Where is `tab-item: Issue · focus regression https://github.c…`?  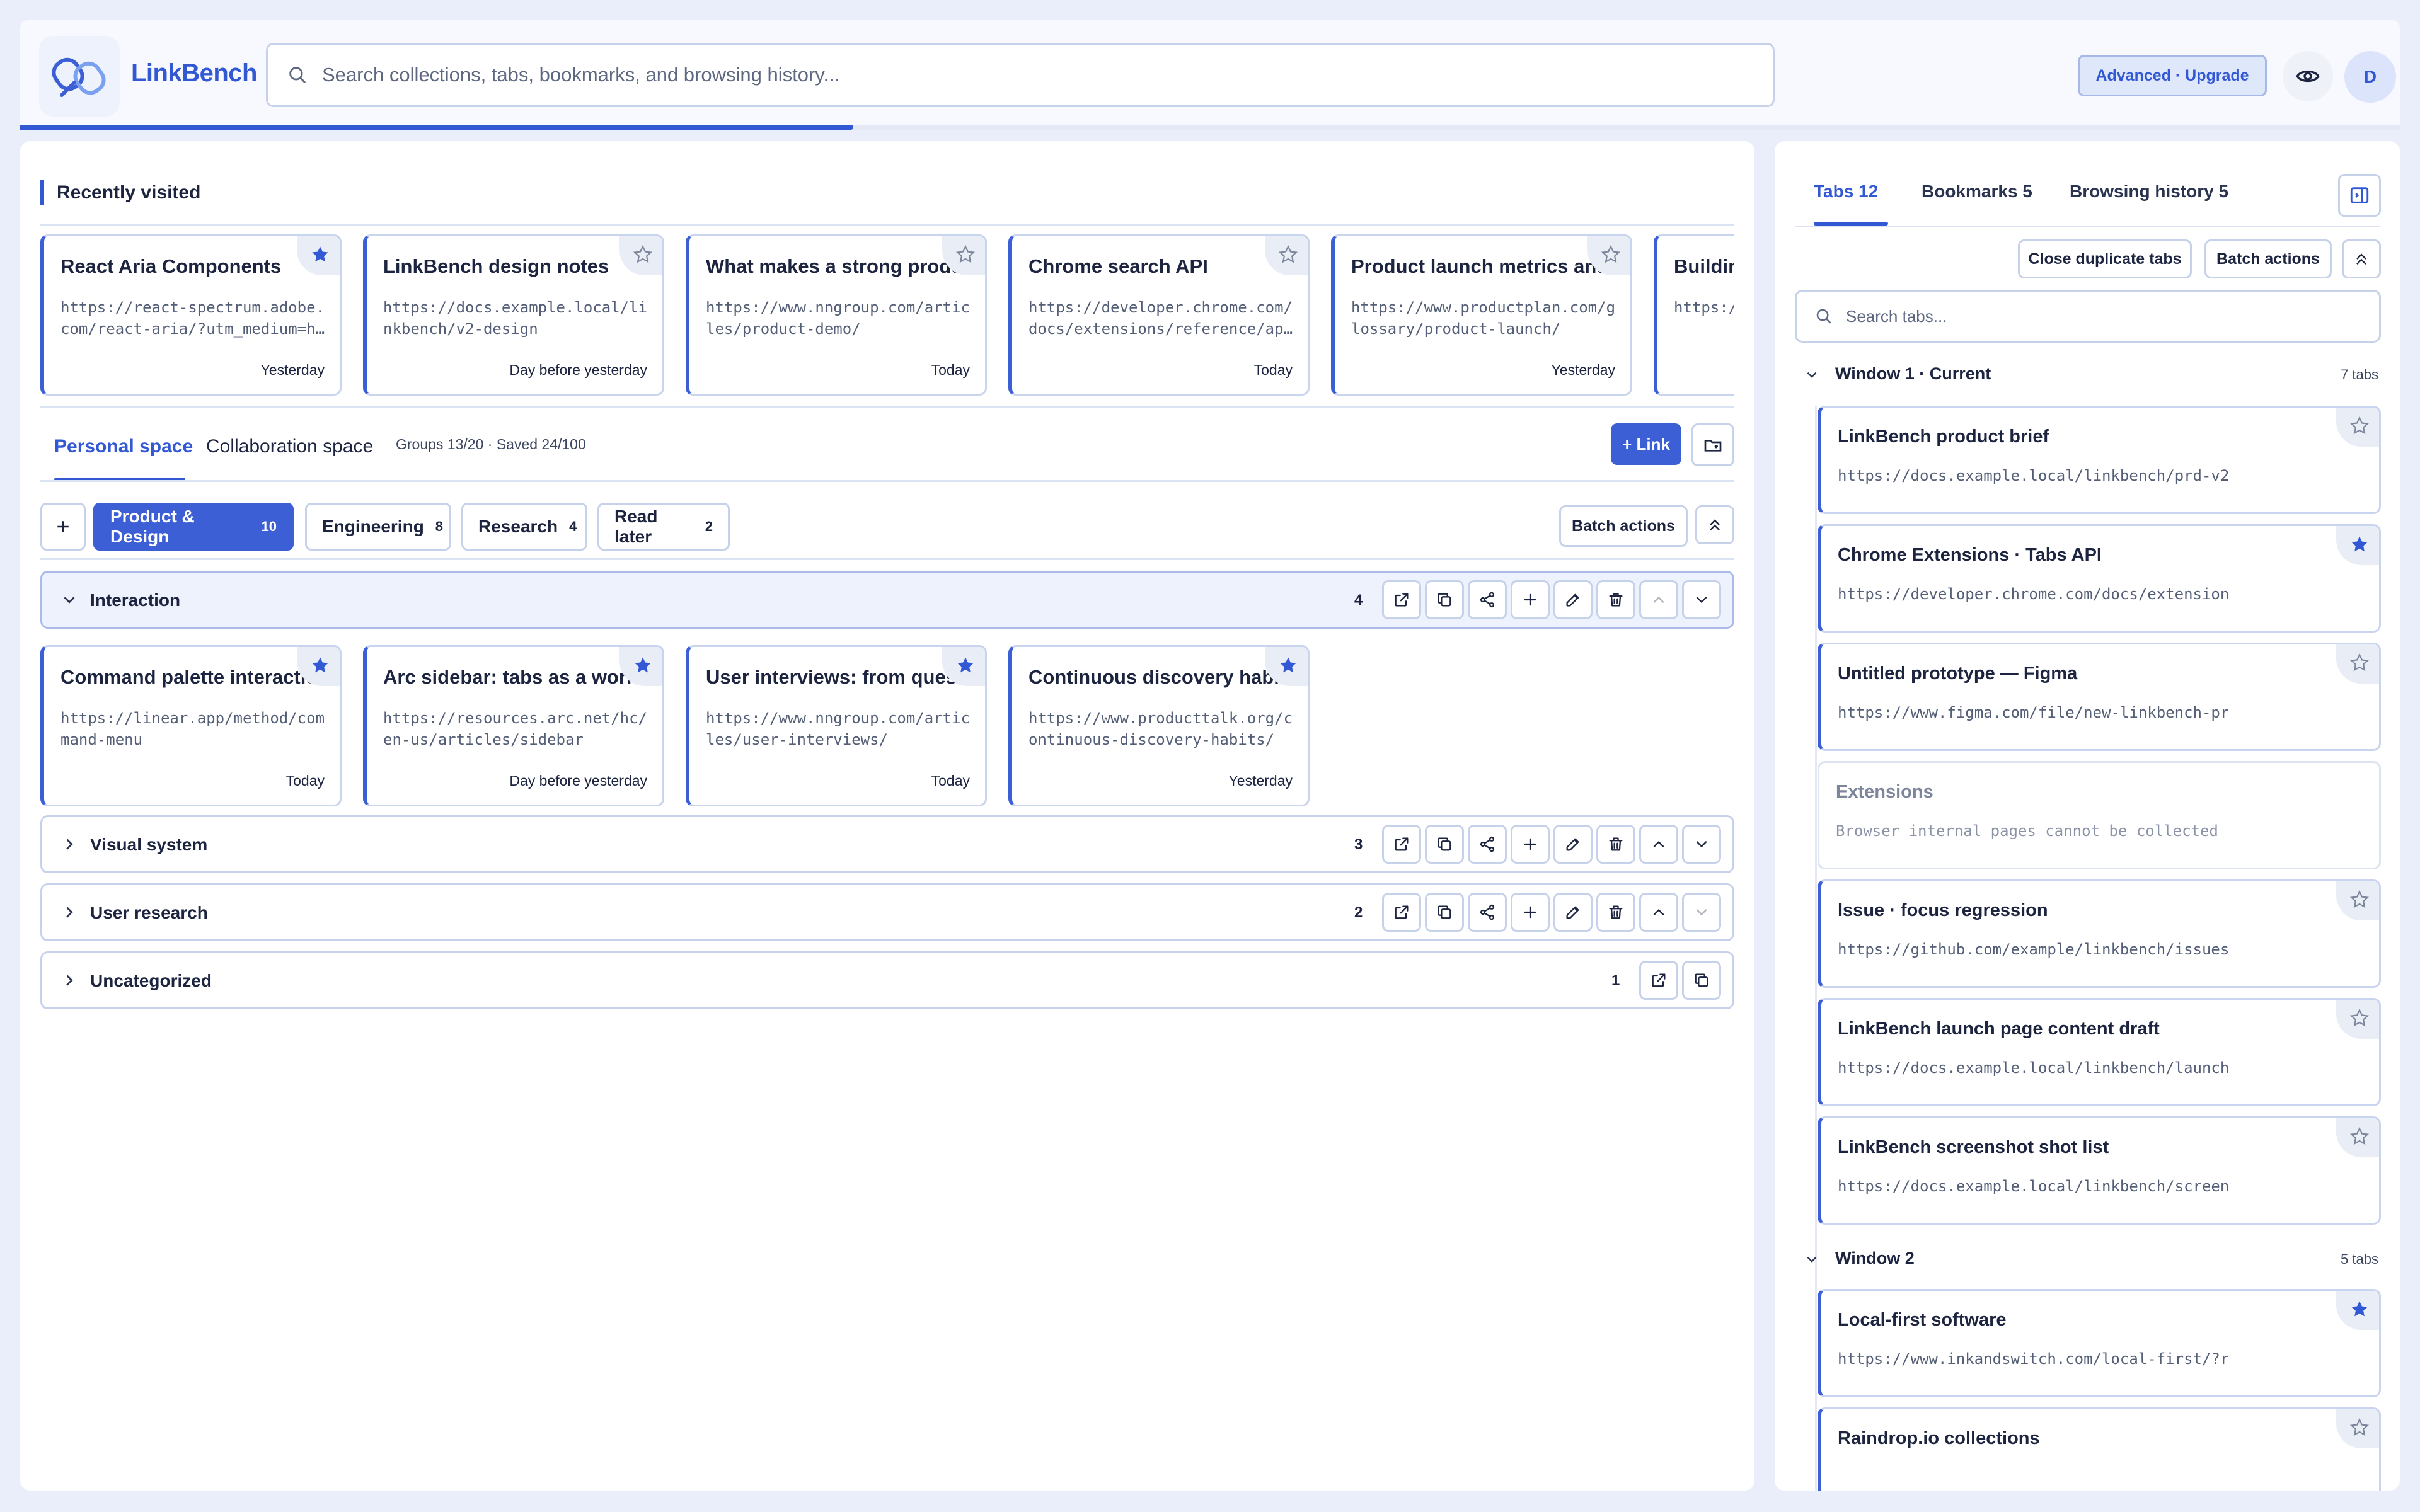 tab-item: Issue · focus regression https://github.c… is located at coordinates (2100, 933).